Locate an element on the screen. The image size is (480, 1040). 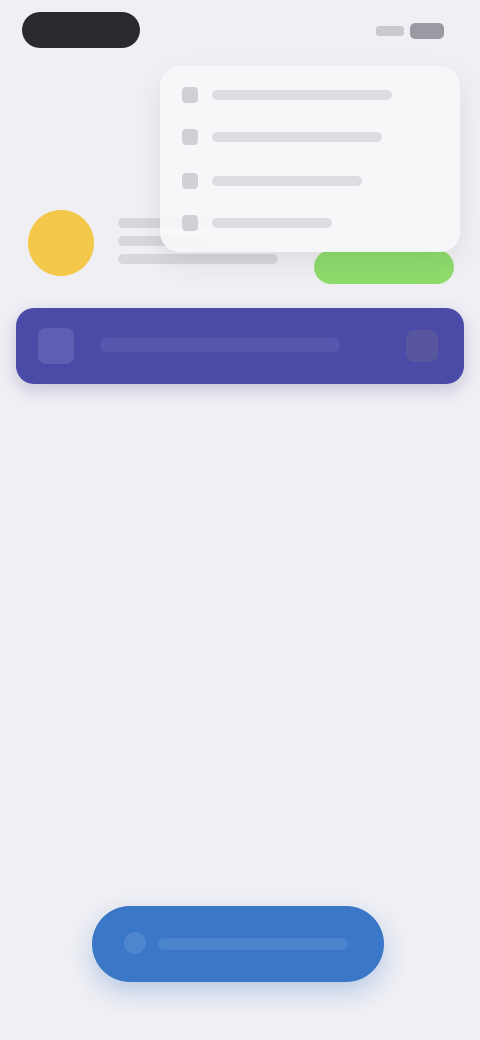
battery-icon is located at coordinates (427, 31).